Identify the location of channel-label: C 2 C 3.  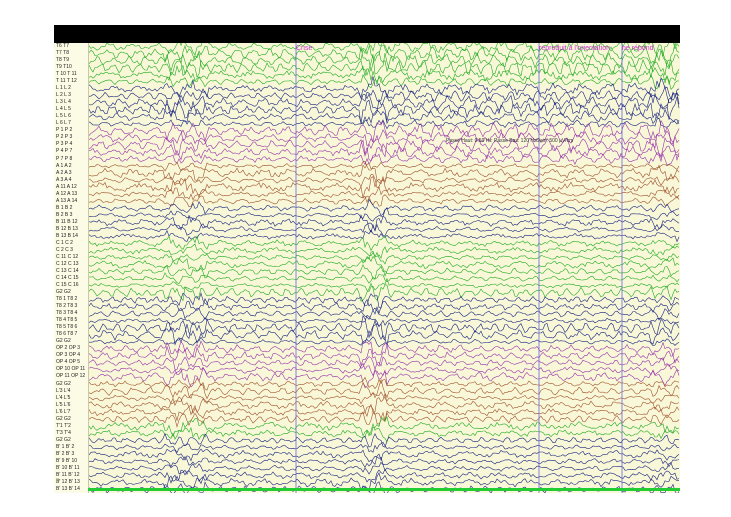
(64, 249).